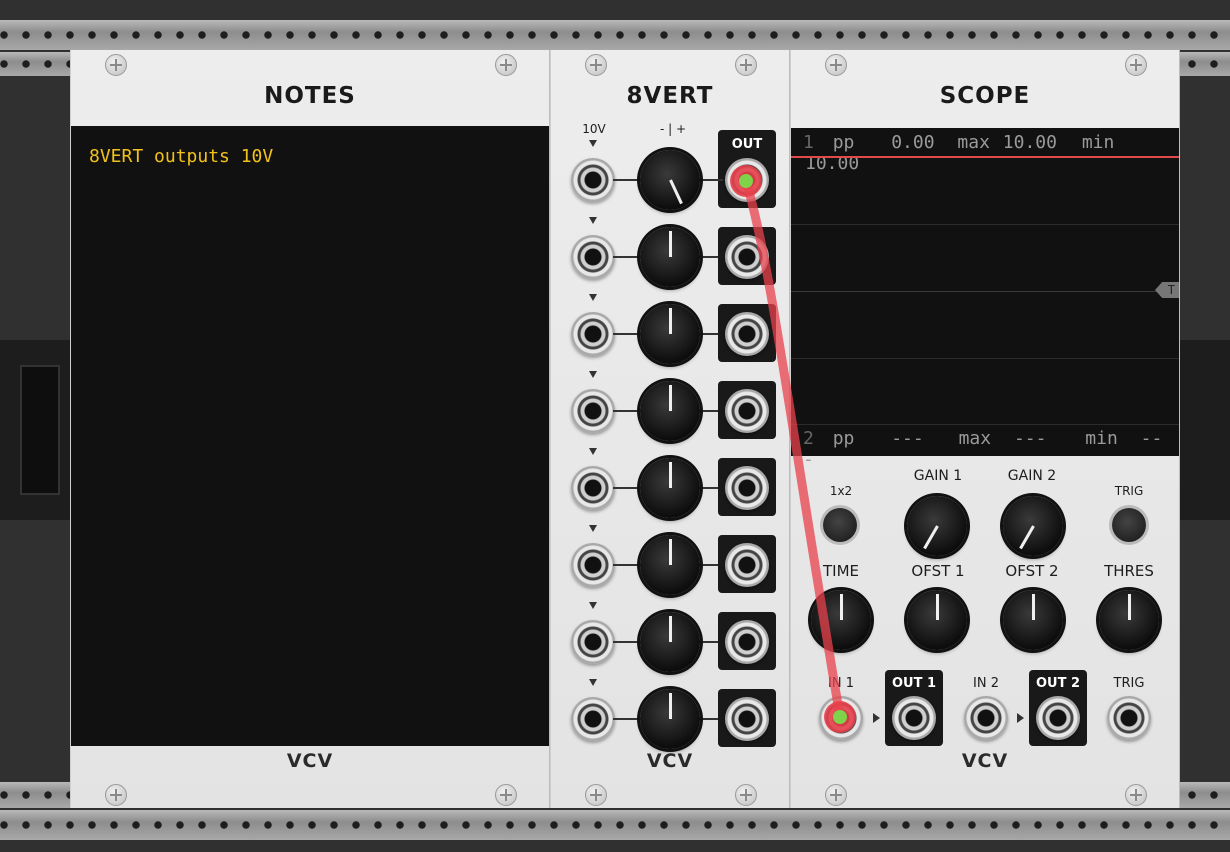 This screenshot has height=852, width=1230. Describe the element at coordinates (986, 718) in the screenshot. I see `in2-jack` at that location.